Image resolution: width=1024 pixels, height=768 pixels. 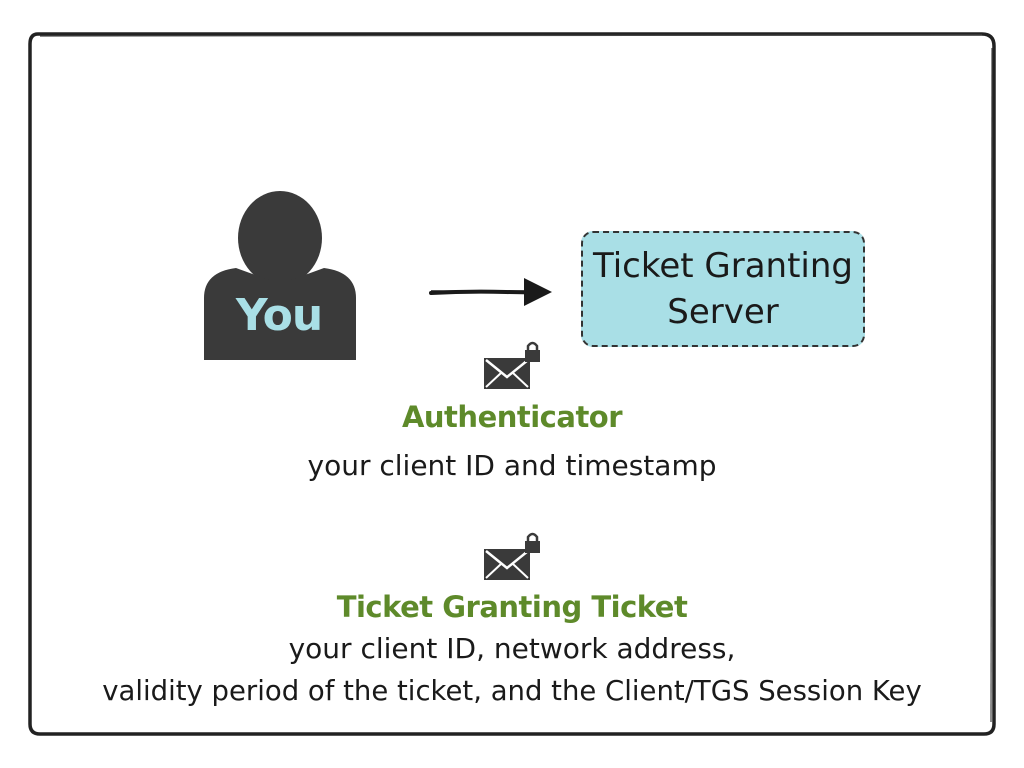 What do you see at coordinates (512, 607) in the screenshot?
I see `tgt-title: Ticket Granting Ticket` at bounding box center [512, 607].